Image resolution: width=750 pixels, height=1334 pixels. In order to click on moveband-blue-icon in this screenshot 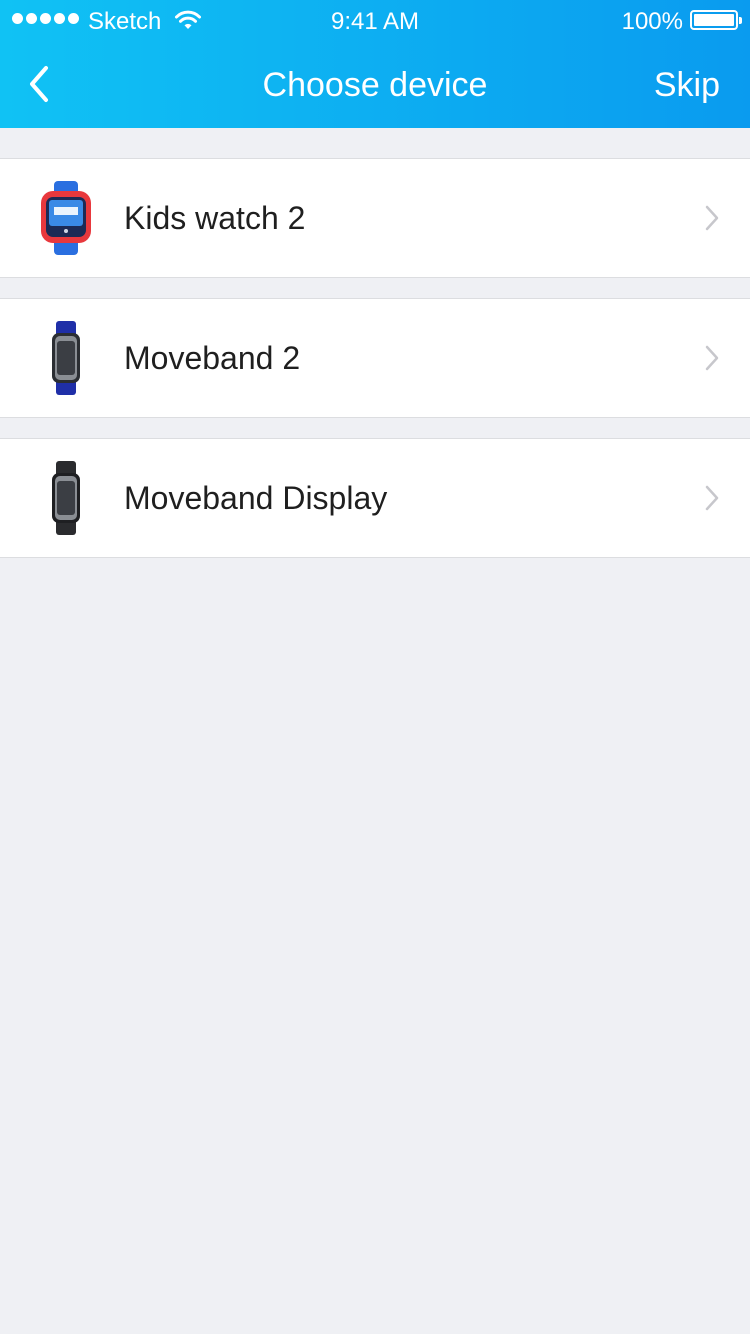, I will do `click(66, 358)`.